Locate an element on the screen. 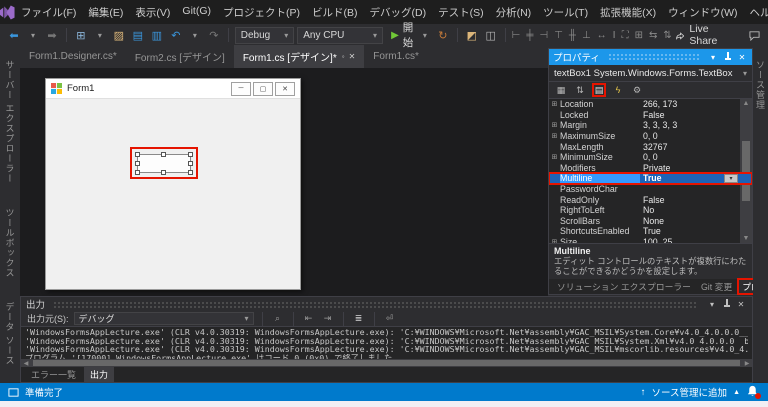 The height and width of the screenshot is (407, 768). notifications-bell-icon is located at coordinates (753, 392).